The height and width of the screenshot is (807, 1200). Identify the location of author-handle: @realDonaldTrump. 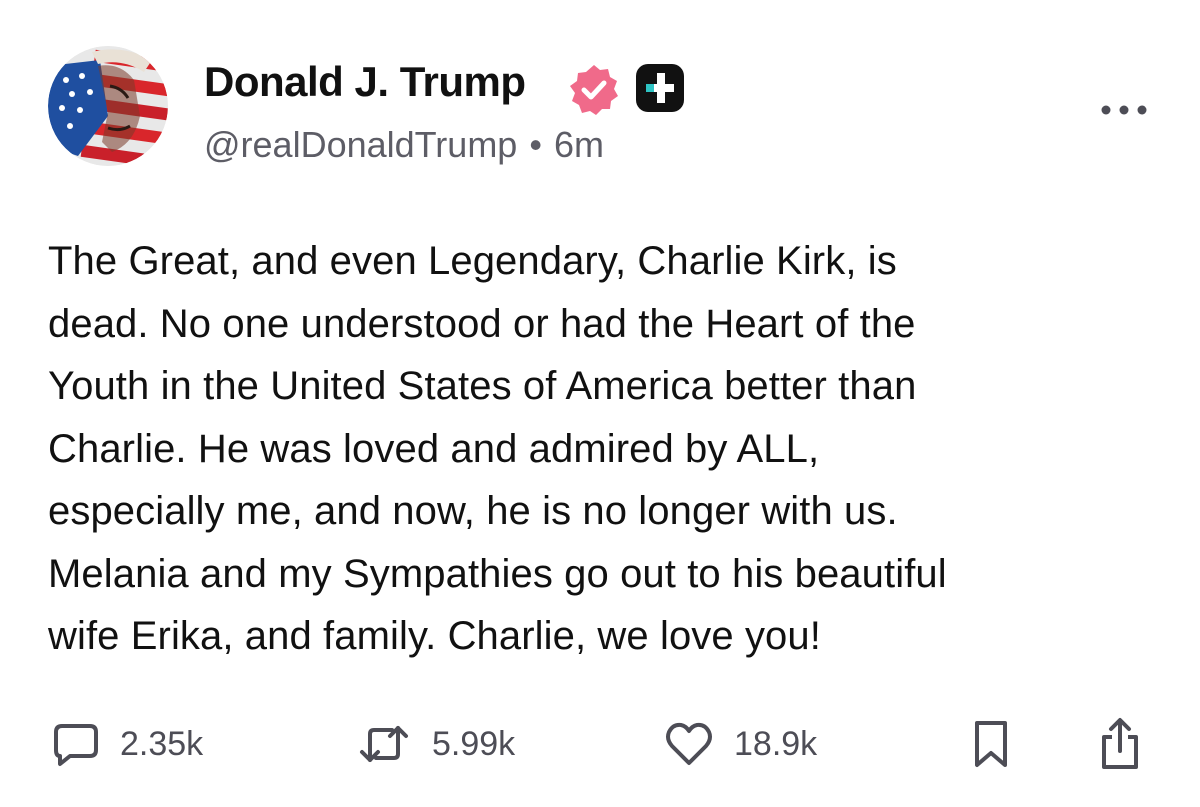
(360, 144).